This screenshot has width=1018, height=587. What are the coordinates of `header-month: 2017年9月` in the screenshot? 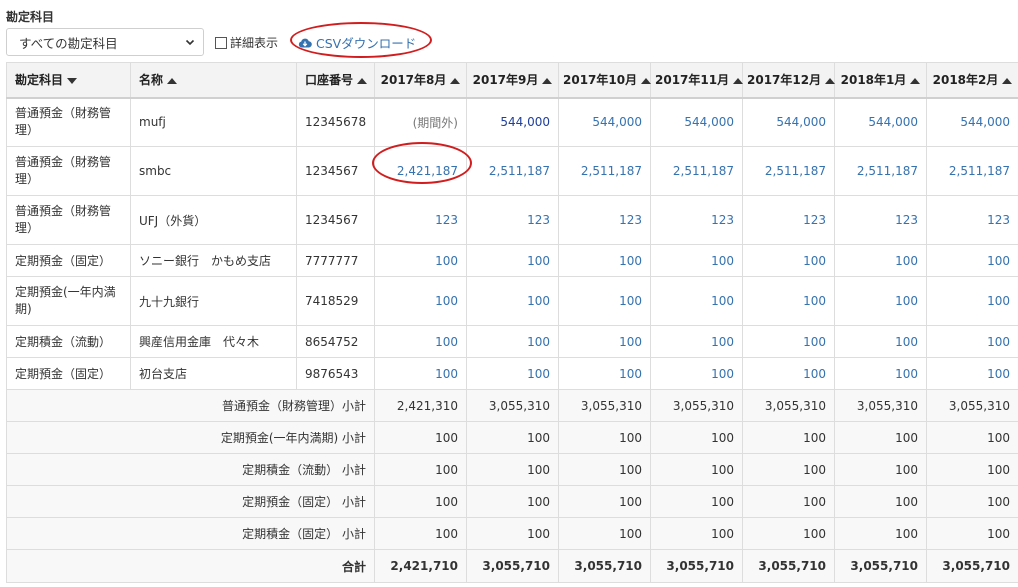 It's located at (512, 80).